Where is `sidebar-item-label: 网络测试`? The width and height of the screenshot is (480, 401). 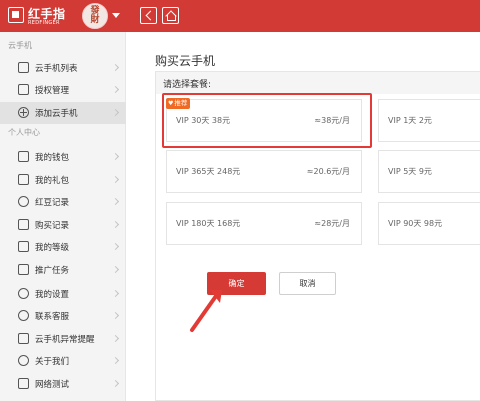
sidebar-item-label: 网络测试 is located at coordinates (52, 385).